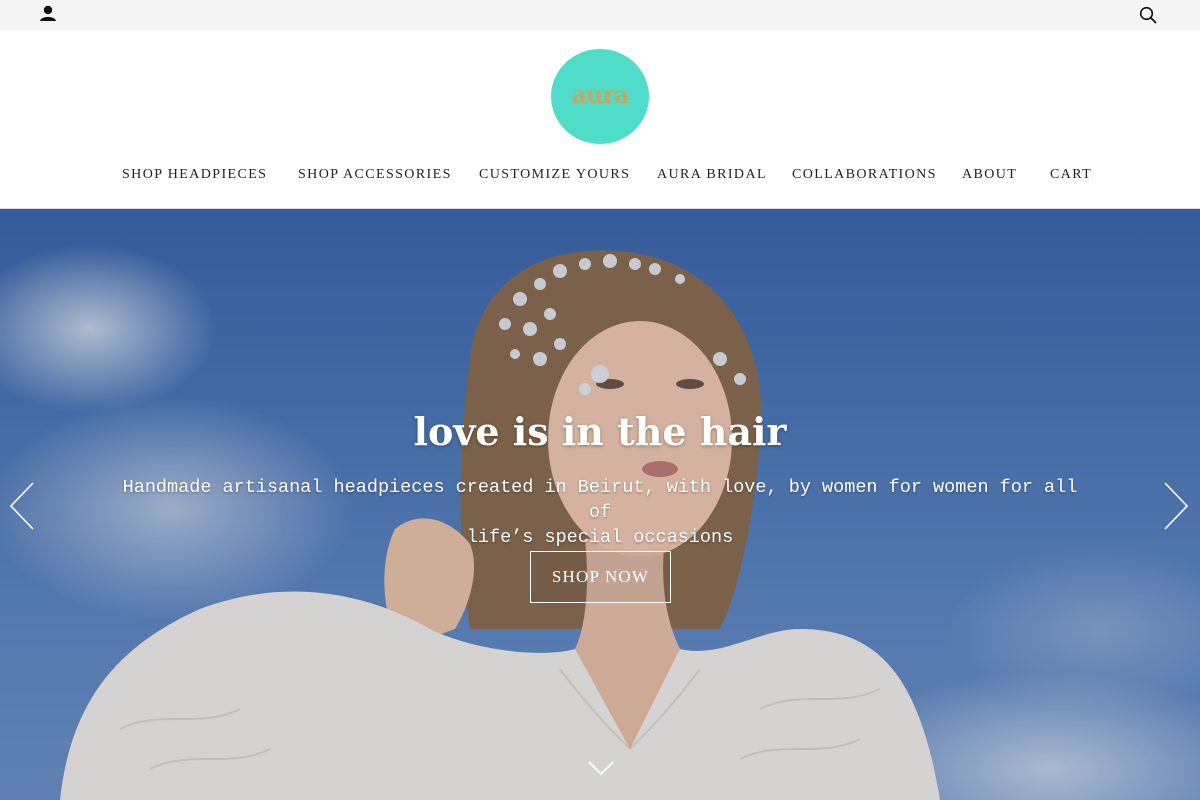 The width and height of the screenshot is (1200, 800). What do you see at coordinates (1071, 175) in the screenshot?
I see `nav-cart: CART` at bounding box center [1071, 175].